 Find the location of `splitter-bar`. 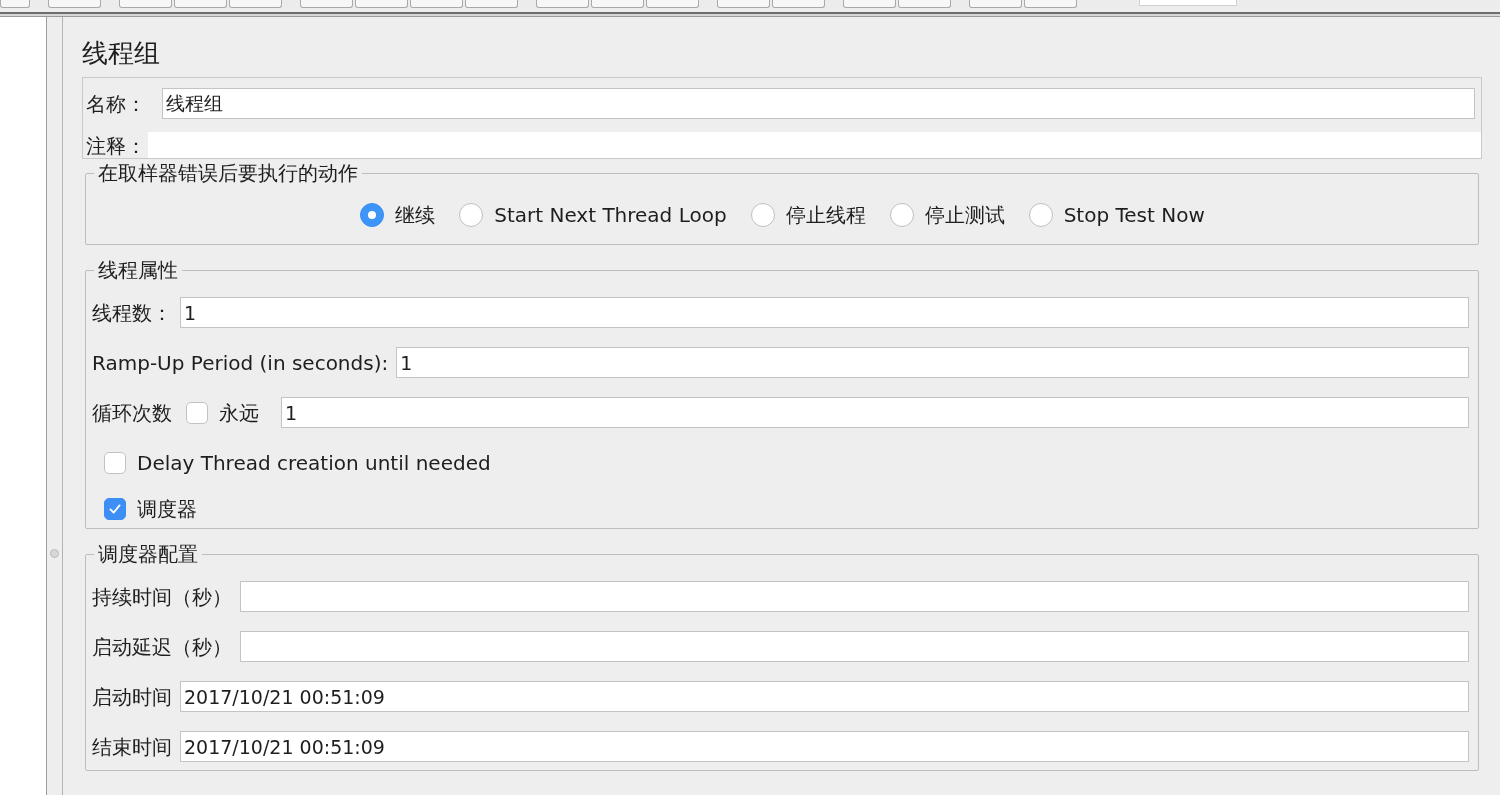

splitter-bar is located at coordinates (55, 406).